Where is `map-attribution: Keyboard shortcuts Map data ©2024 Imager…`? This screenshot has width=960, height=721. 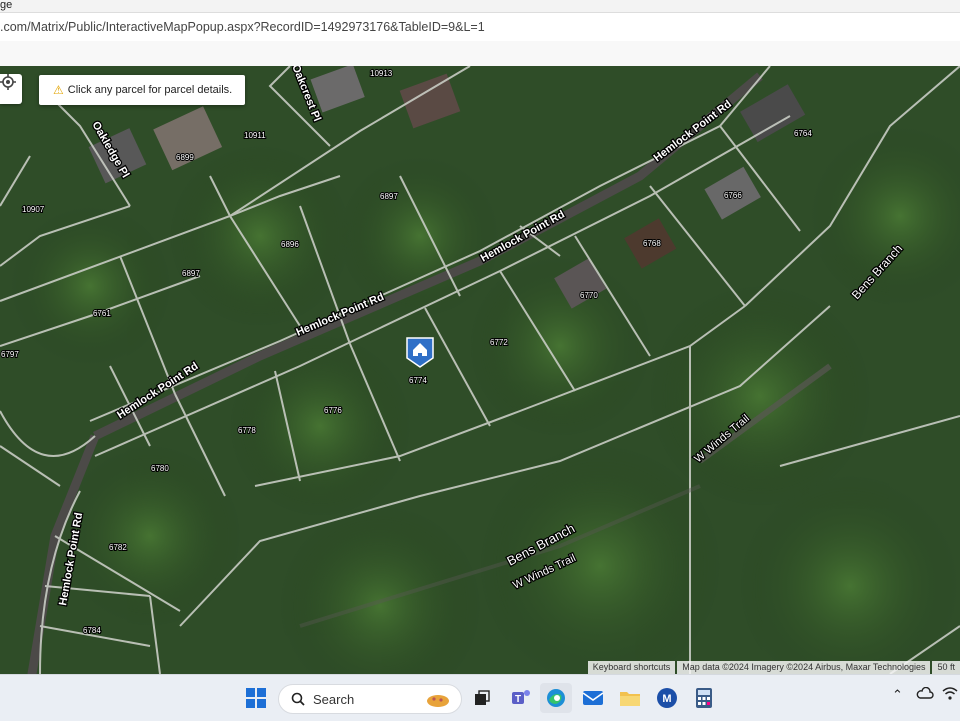
map-attribution: Keyboard shortcuts Map data ©2024 Imager… is located at coordinates (773, 667).